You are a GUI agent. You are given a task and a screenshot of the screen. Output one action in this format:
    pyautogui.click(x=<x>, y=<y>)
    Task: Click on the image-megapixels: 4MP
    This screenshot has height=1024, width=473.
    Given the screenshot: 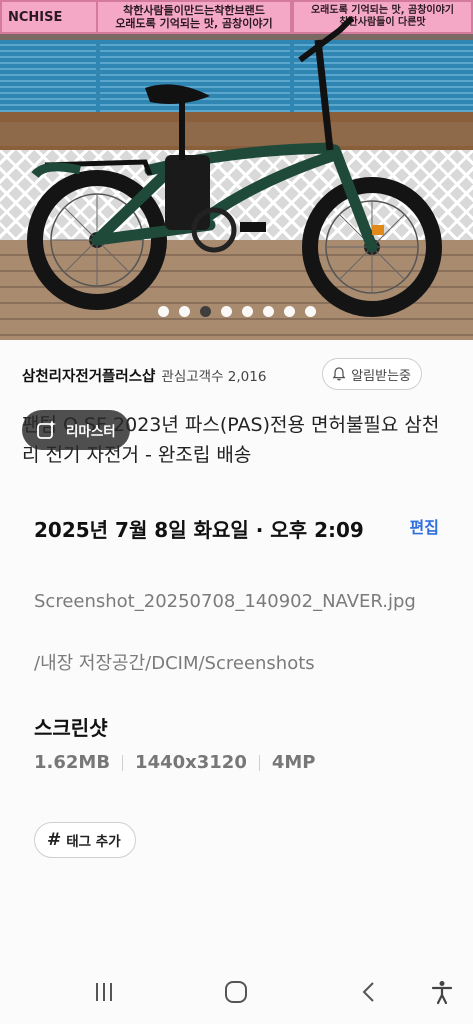 What is the action you would take?
    pyautogui.click(x=293, y=762)
    